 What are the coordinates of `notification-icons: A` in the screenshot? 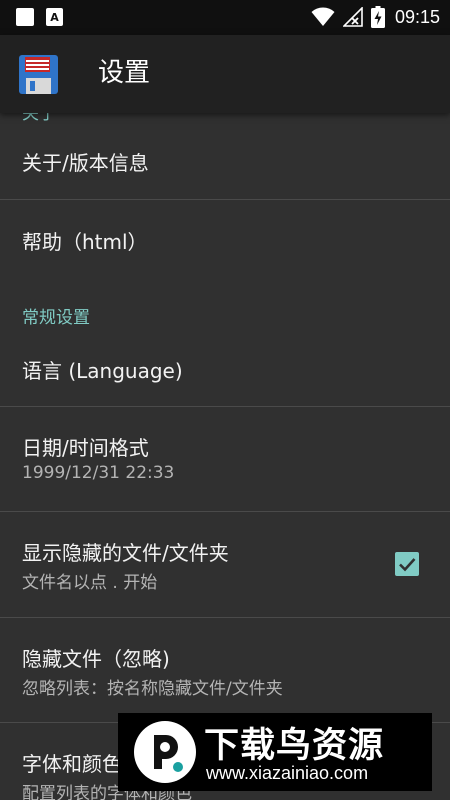 It's located at (39, 17).